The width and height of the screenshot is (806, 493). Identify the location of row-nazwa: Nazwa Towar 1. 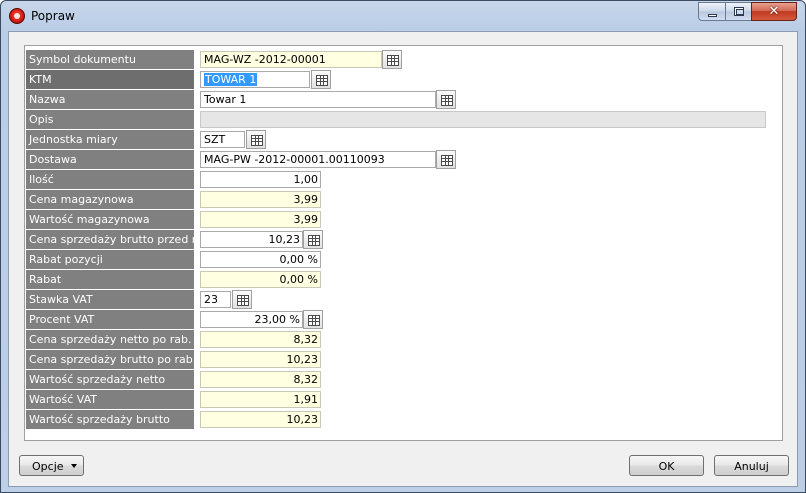
(403, 99).